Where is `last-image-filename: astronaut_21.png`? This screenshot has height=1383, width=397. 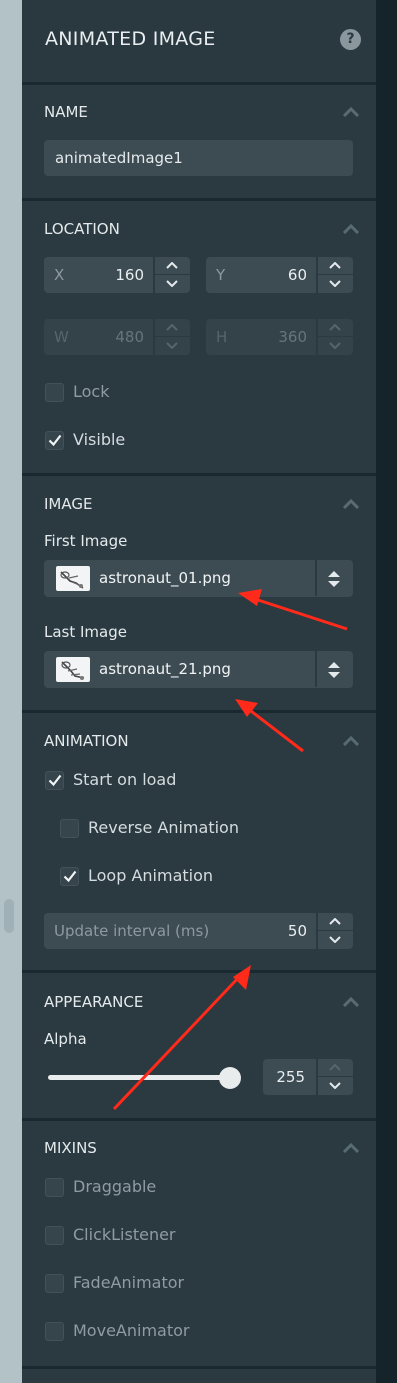 last-image-filename: astronaut_21.png is located at coordinates (165, 669).